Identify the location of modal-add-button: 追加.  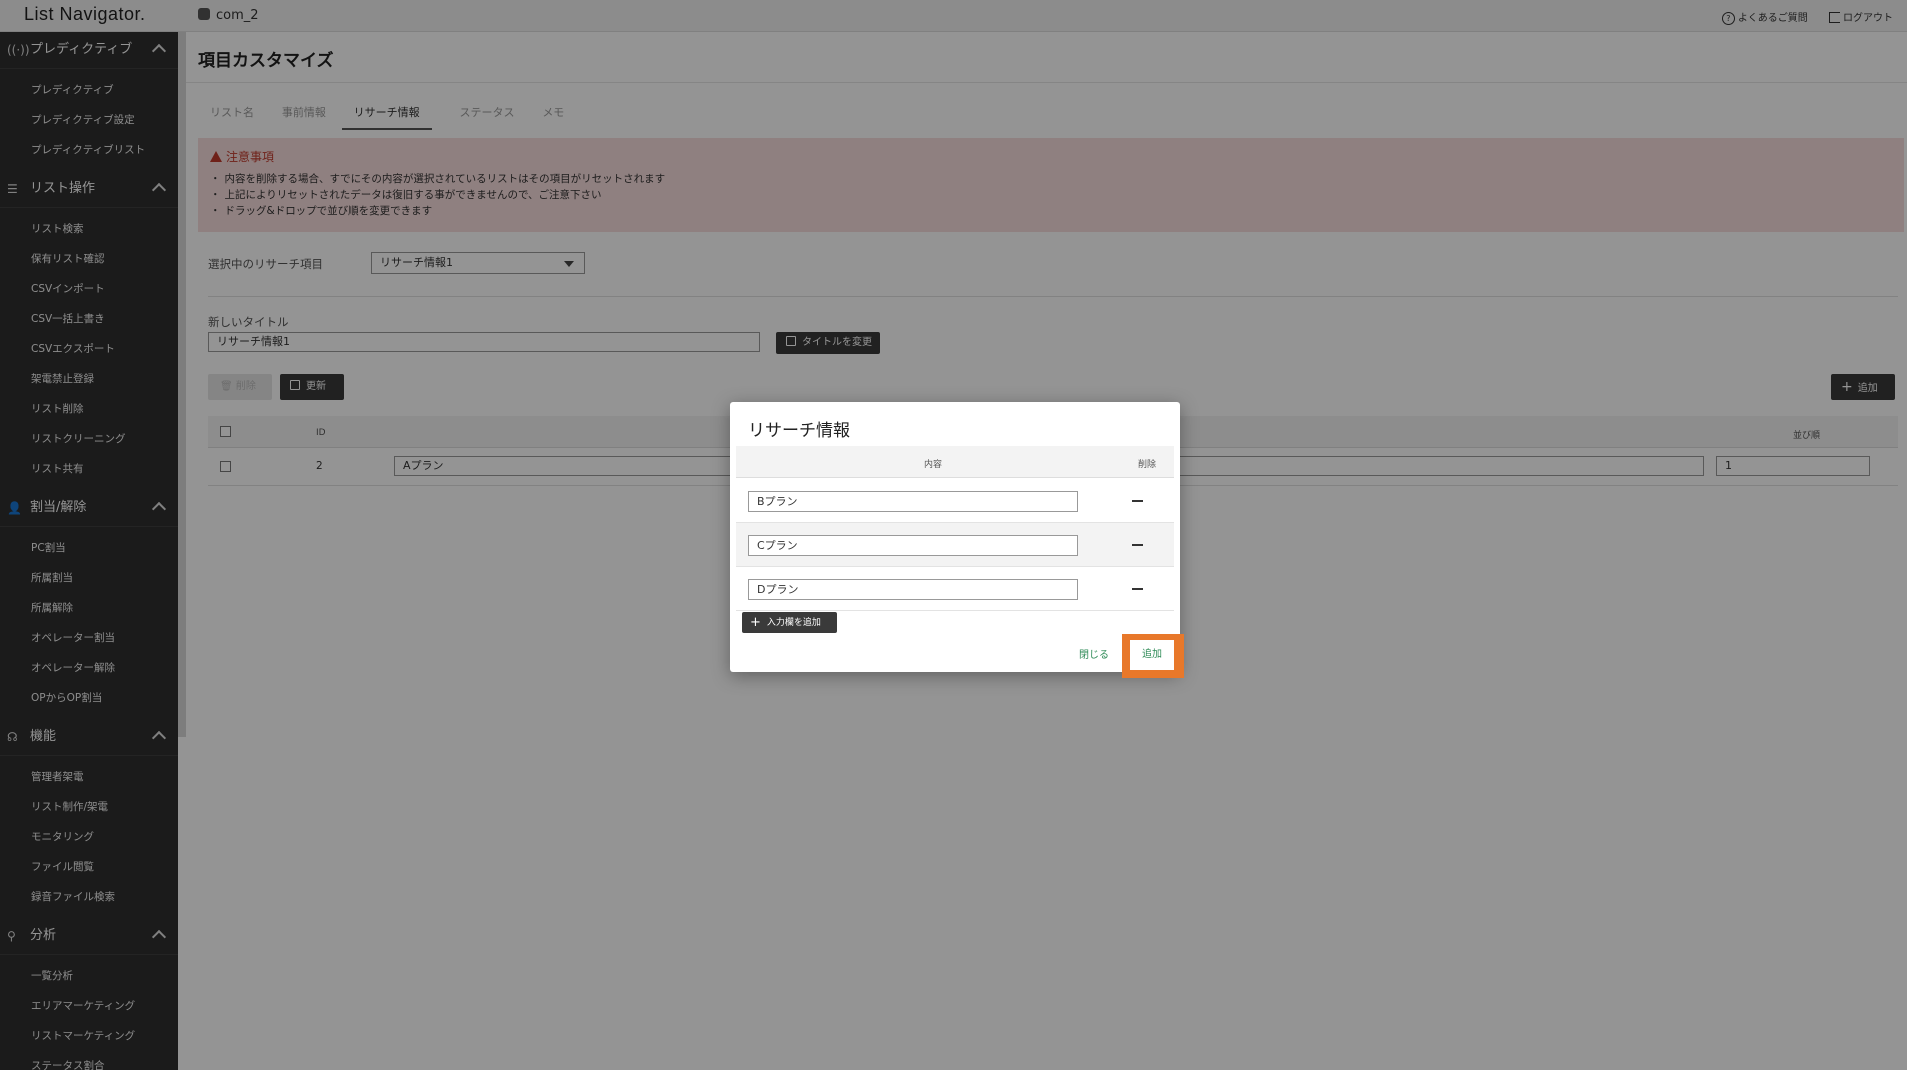
(1152, 655).